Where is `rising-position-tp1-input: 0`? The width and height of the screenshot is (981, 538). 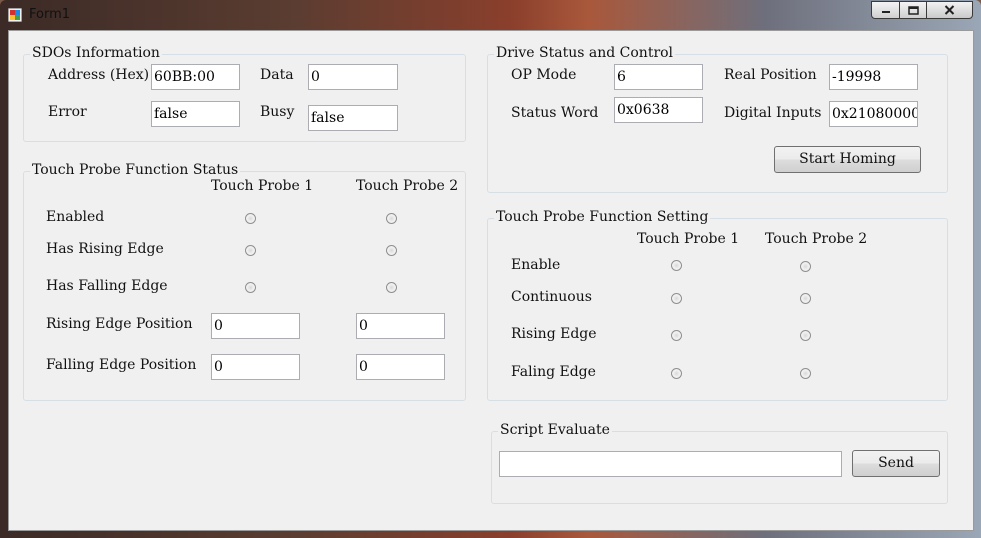
rising-position-tp1-input: 0 is located at coordinates (255, 326).